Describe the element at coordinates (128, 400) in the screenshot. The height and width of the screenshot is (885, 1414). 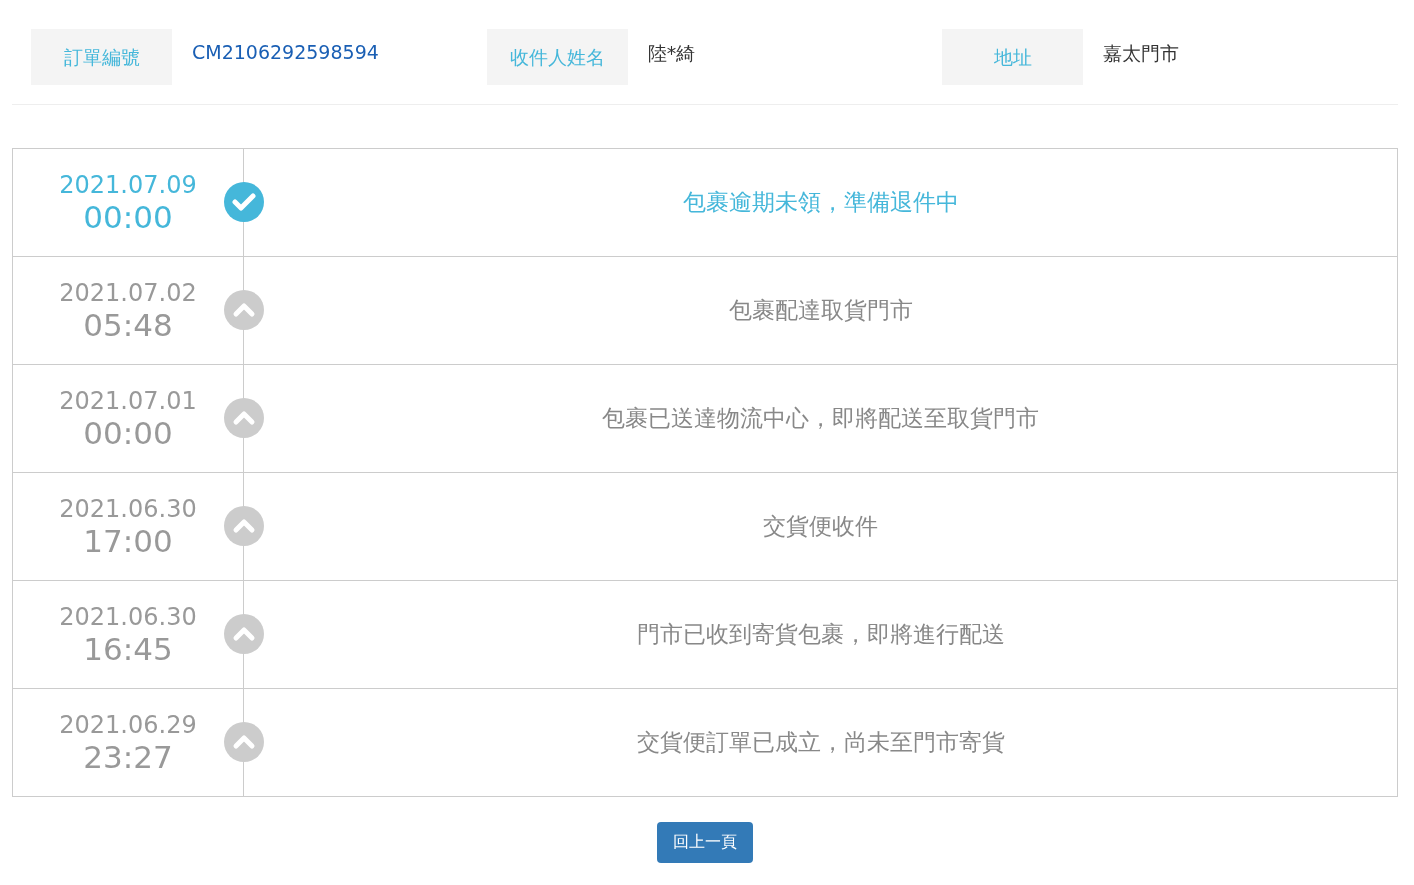
I see `event-date: 2021.07.01` at that location.